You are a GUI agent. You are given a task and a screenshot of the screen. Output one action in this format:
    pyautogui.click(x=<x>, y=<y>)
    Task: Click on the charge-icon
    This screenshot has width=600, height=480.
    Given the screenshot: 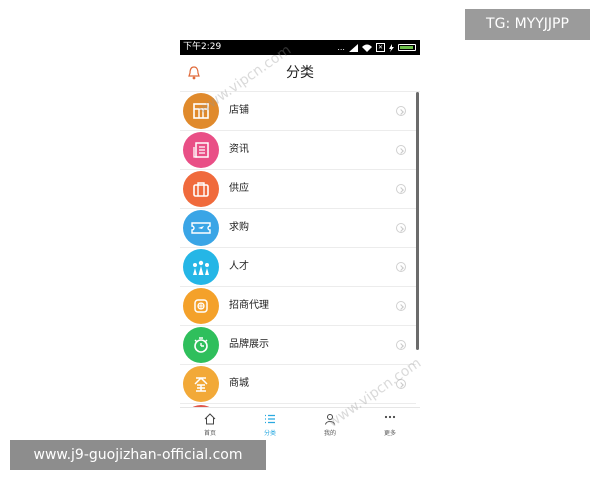 What is the action you would take?
    pyautogui.click(x=391, y=47)
    